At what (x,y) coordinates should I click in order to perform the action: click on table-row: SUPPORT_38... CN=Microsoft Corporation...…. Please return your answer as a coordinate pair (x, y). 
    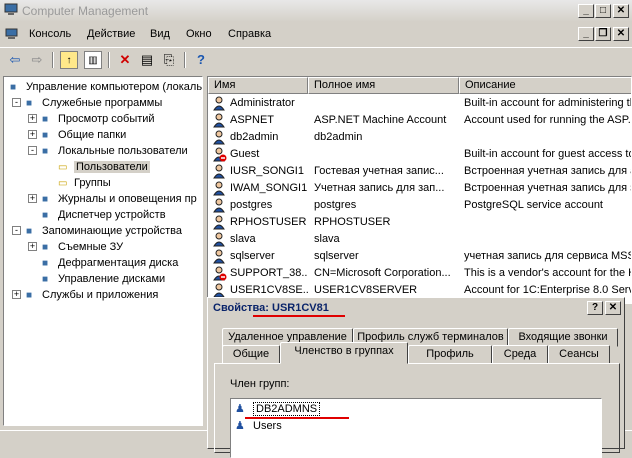
    Looking at the image, I should click on (420, 273).